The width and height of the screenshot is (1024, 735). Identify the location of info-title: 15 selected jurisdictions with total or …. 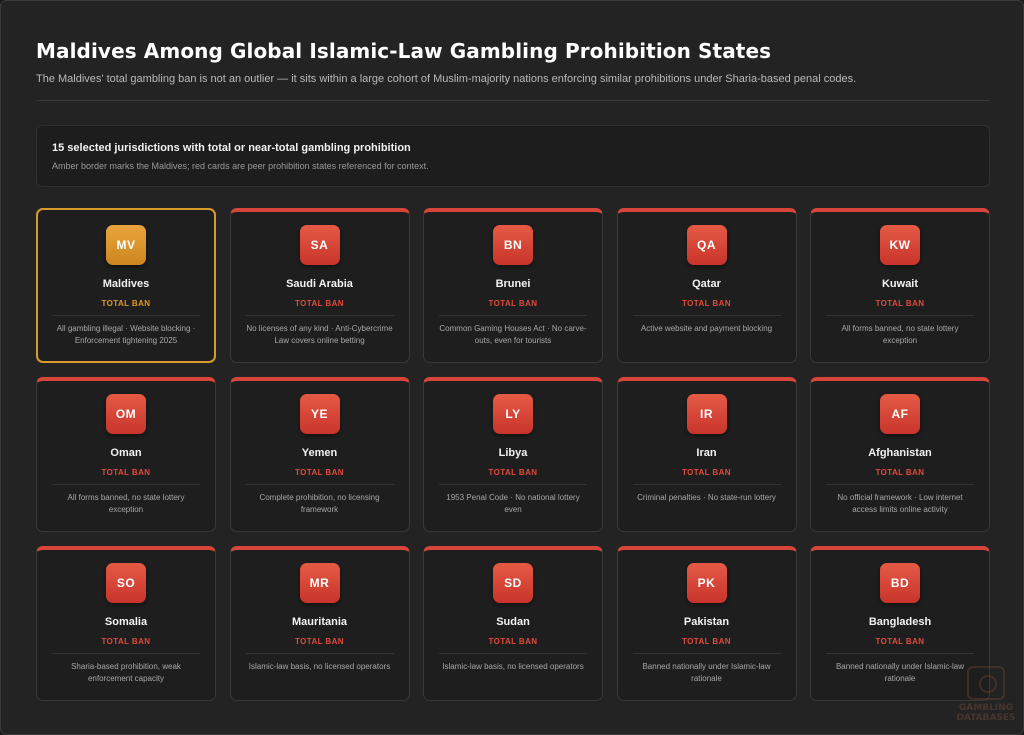
(231, 148).